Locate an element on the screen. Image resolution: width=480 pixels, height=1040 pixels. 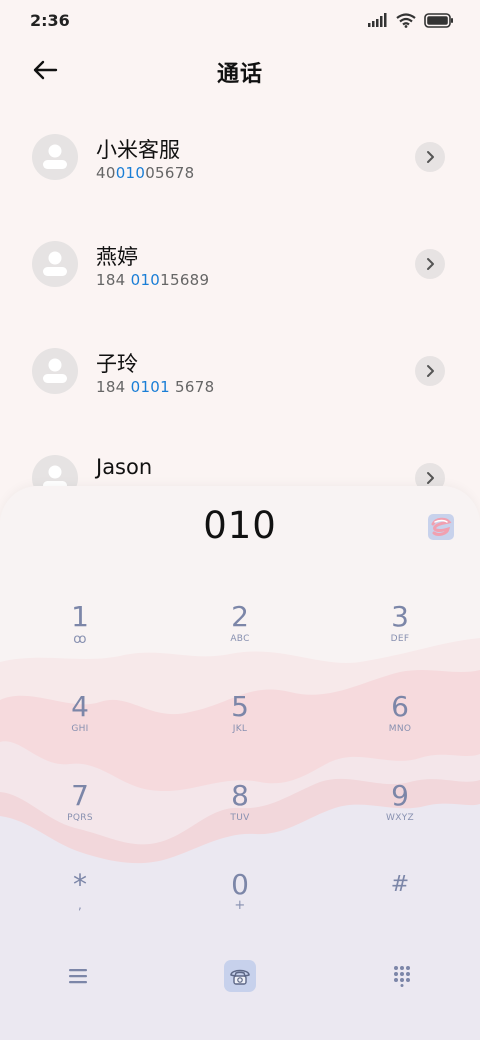
key-letters: + is located at coordinates (240, 905).